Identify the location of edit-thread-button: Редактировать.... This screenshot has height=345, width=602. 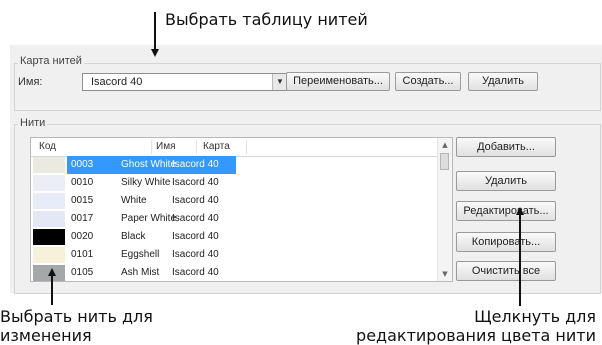
(506, 211).